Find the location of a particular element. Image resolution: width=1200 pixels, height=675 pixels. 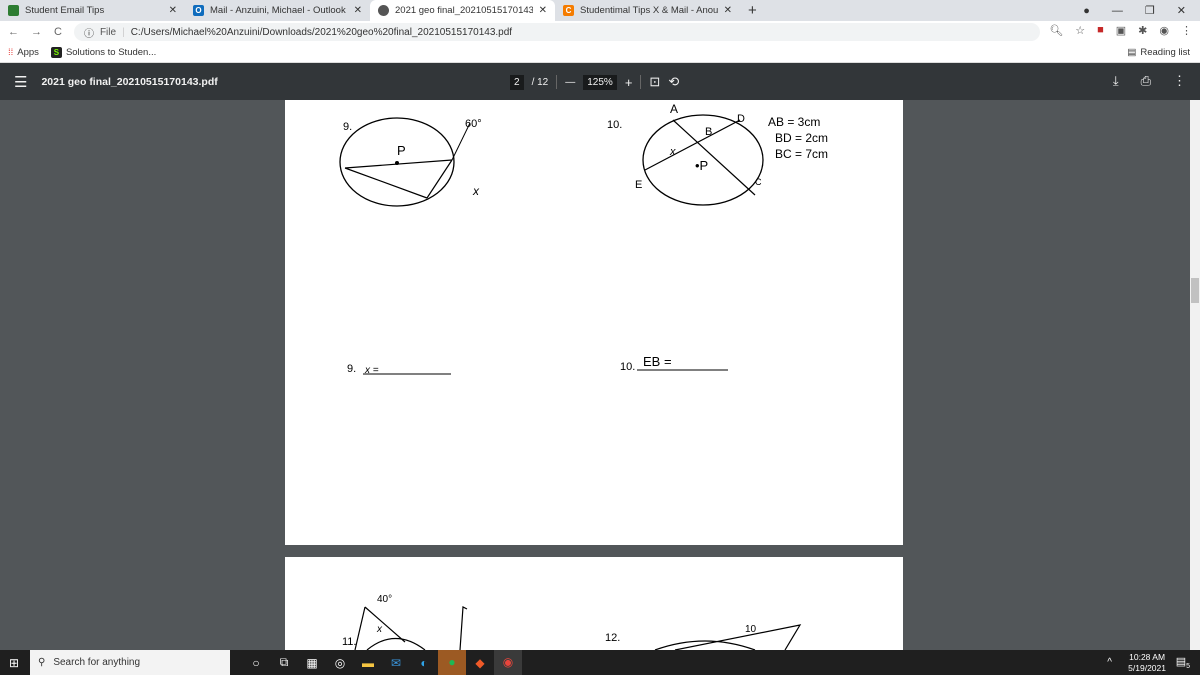

new-tab-button: + is located at coordinates (752, 10).